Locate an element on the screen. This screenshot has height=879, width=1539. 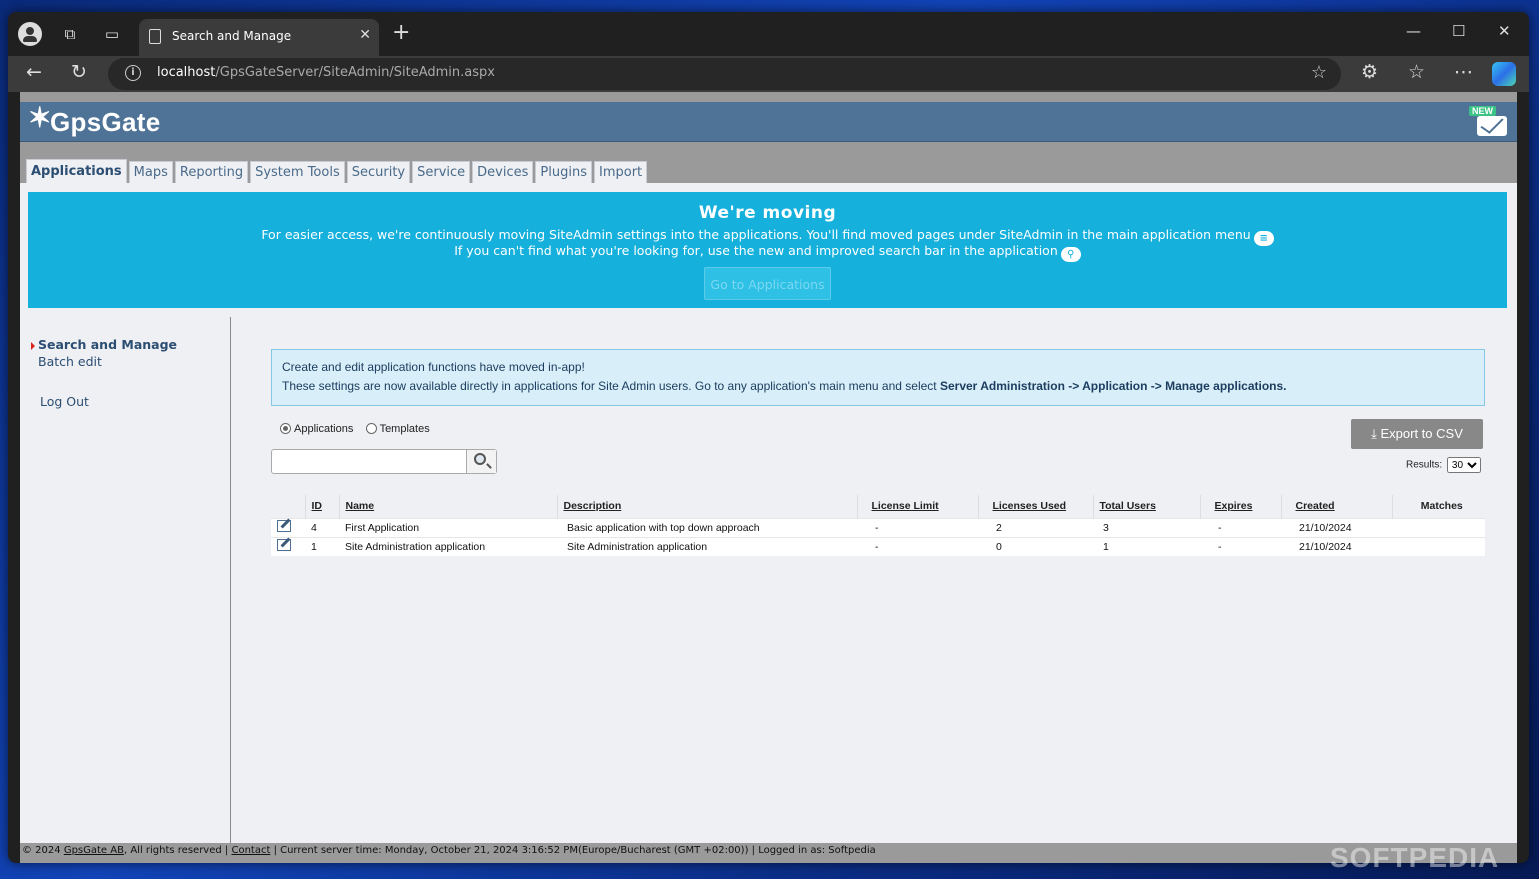
tab-service: Service is located at coordinates (441, 172).